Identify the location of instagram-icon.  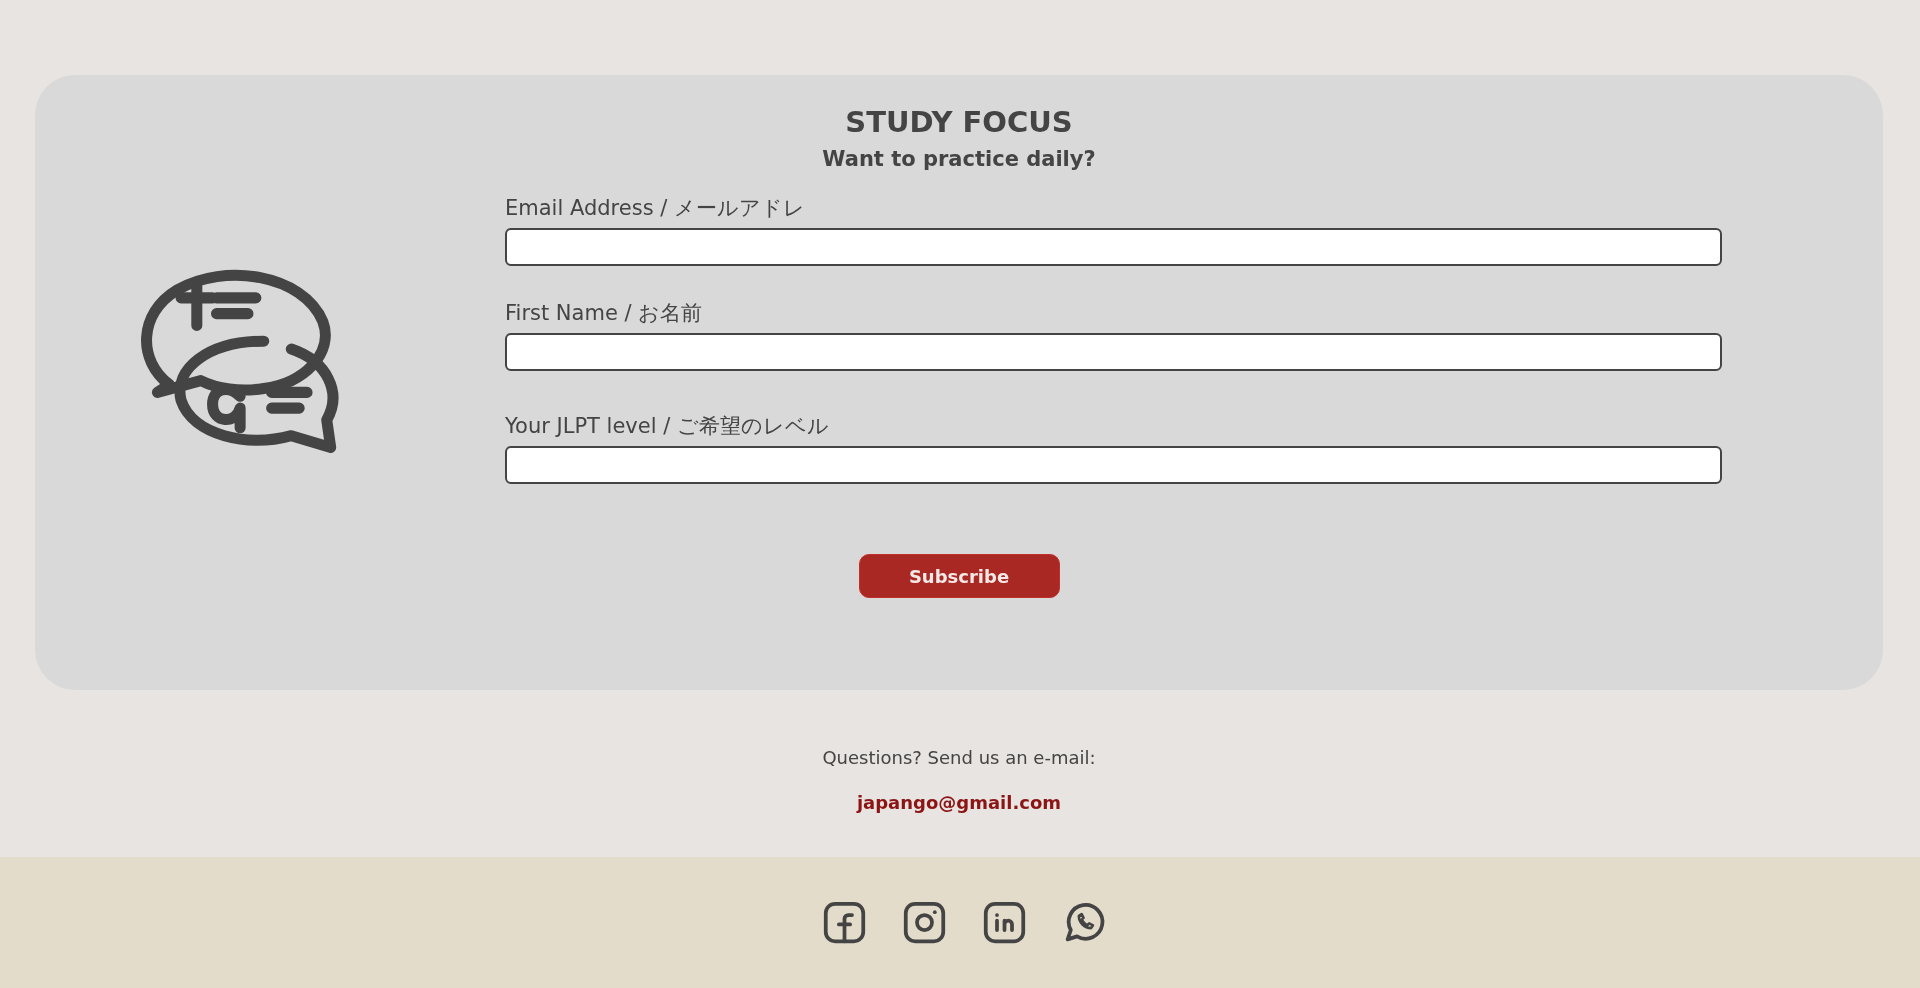
(924, 922).